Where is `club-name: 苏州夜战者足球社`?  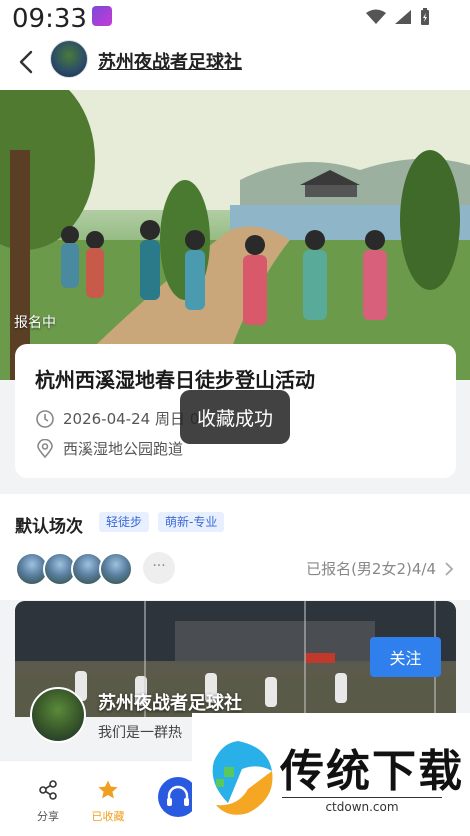 club-name: 苏州夜战者足球社 is located at coordinates (170, 703).